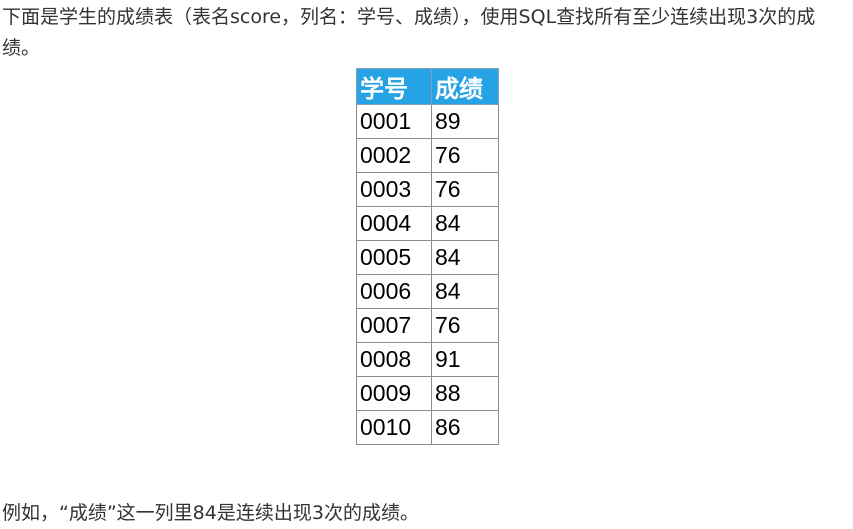 The width and height of the screenshot is (853, 529). Describe the element at coordinates (394, 189) in the screenshot. I see `cell-student-id: 0003` at that location.